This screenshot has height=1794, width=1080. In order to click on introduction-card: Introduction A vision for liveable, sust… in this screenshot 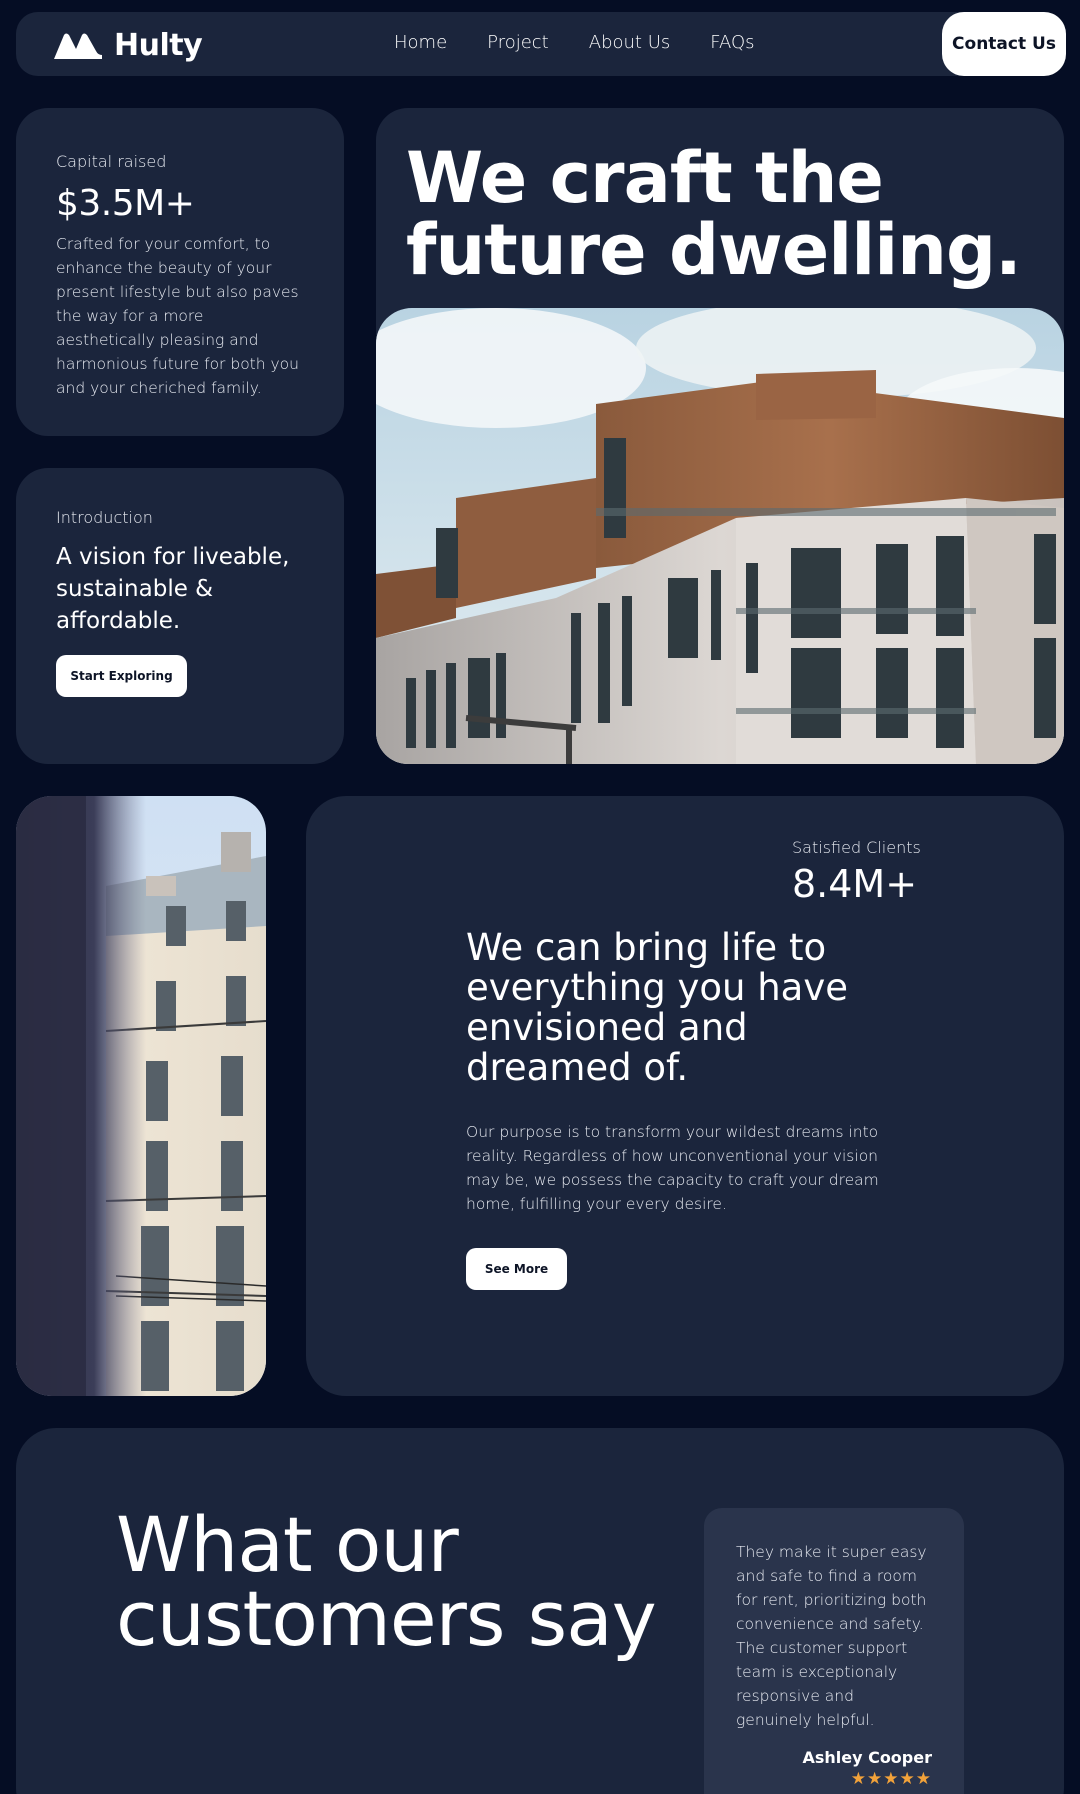, I will do `click(180, 616)`.